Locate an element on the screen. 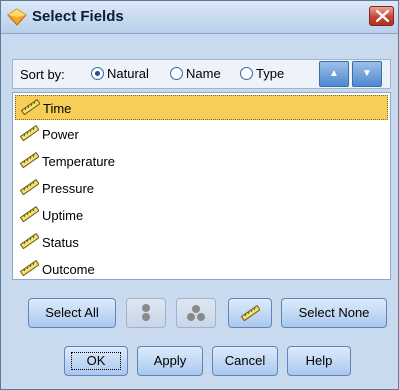 This screenshot has height=390, width=399. select-all-label: Select All is located at coordinates (72, 312).